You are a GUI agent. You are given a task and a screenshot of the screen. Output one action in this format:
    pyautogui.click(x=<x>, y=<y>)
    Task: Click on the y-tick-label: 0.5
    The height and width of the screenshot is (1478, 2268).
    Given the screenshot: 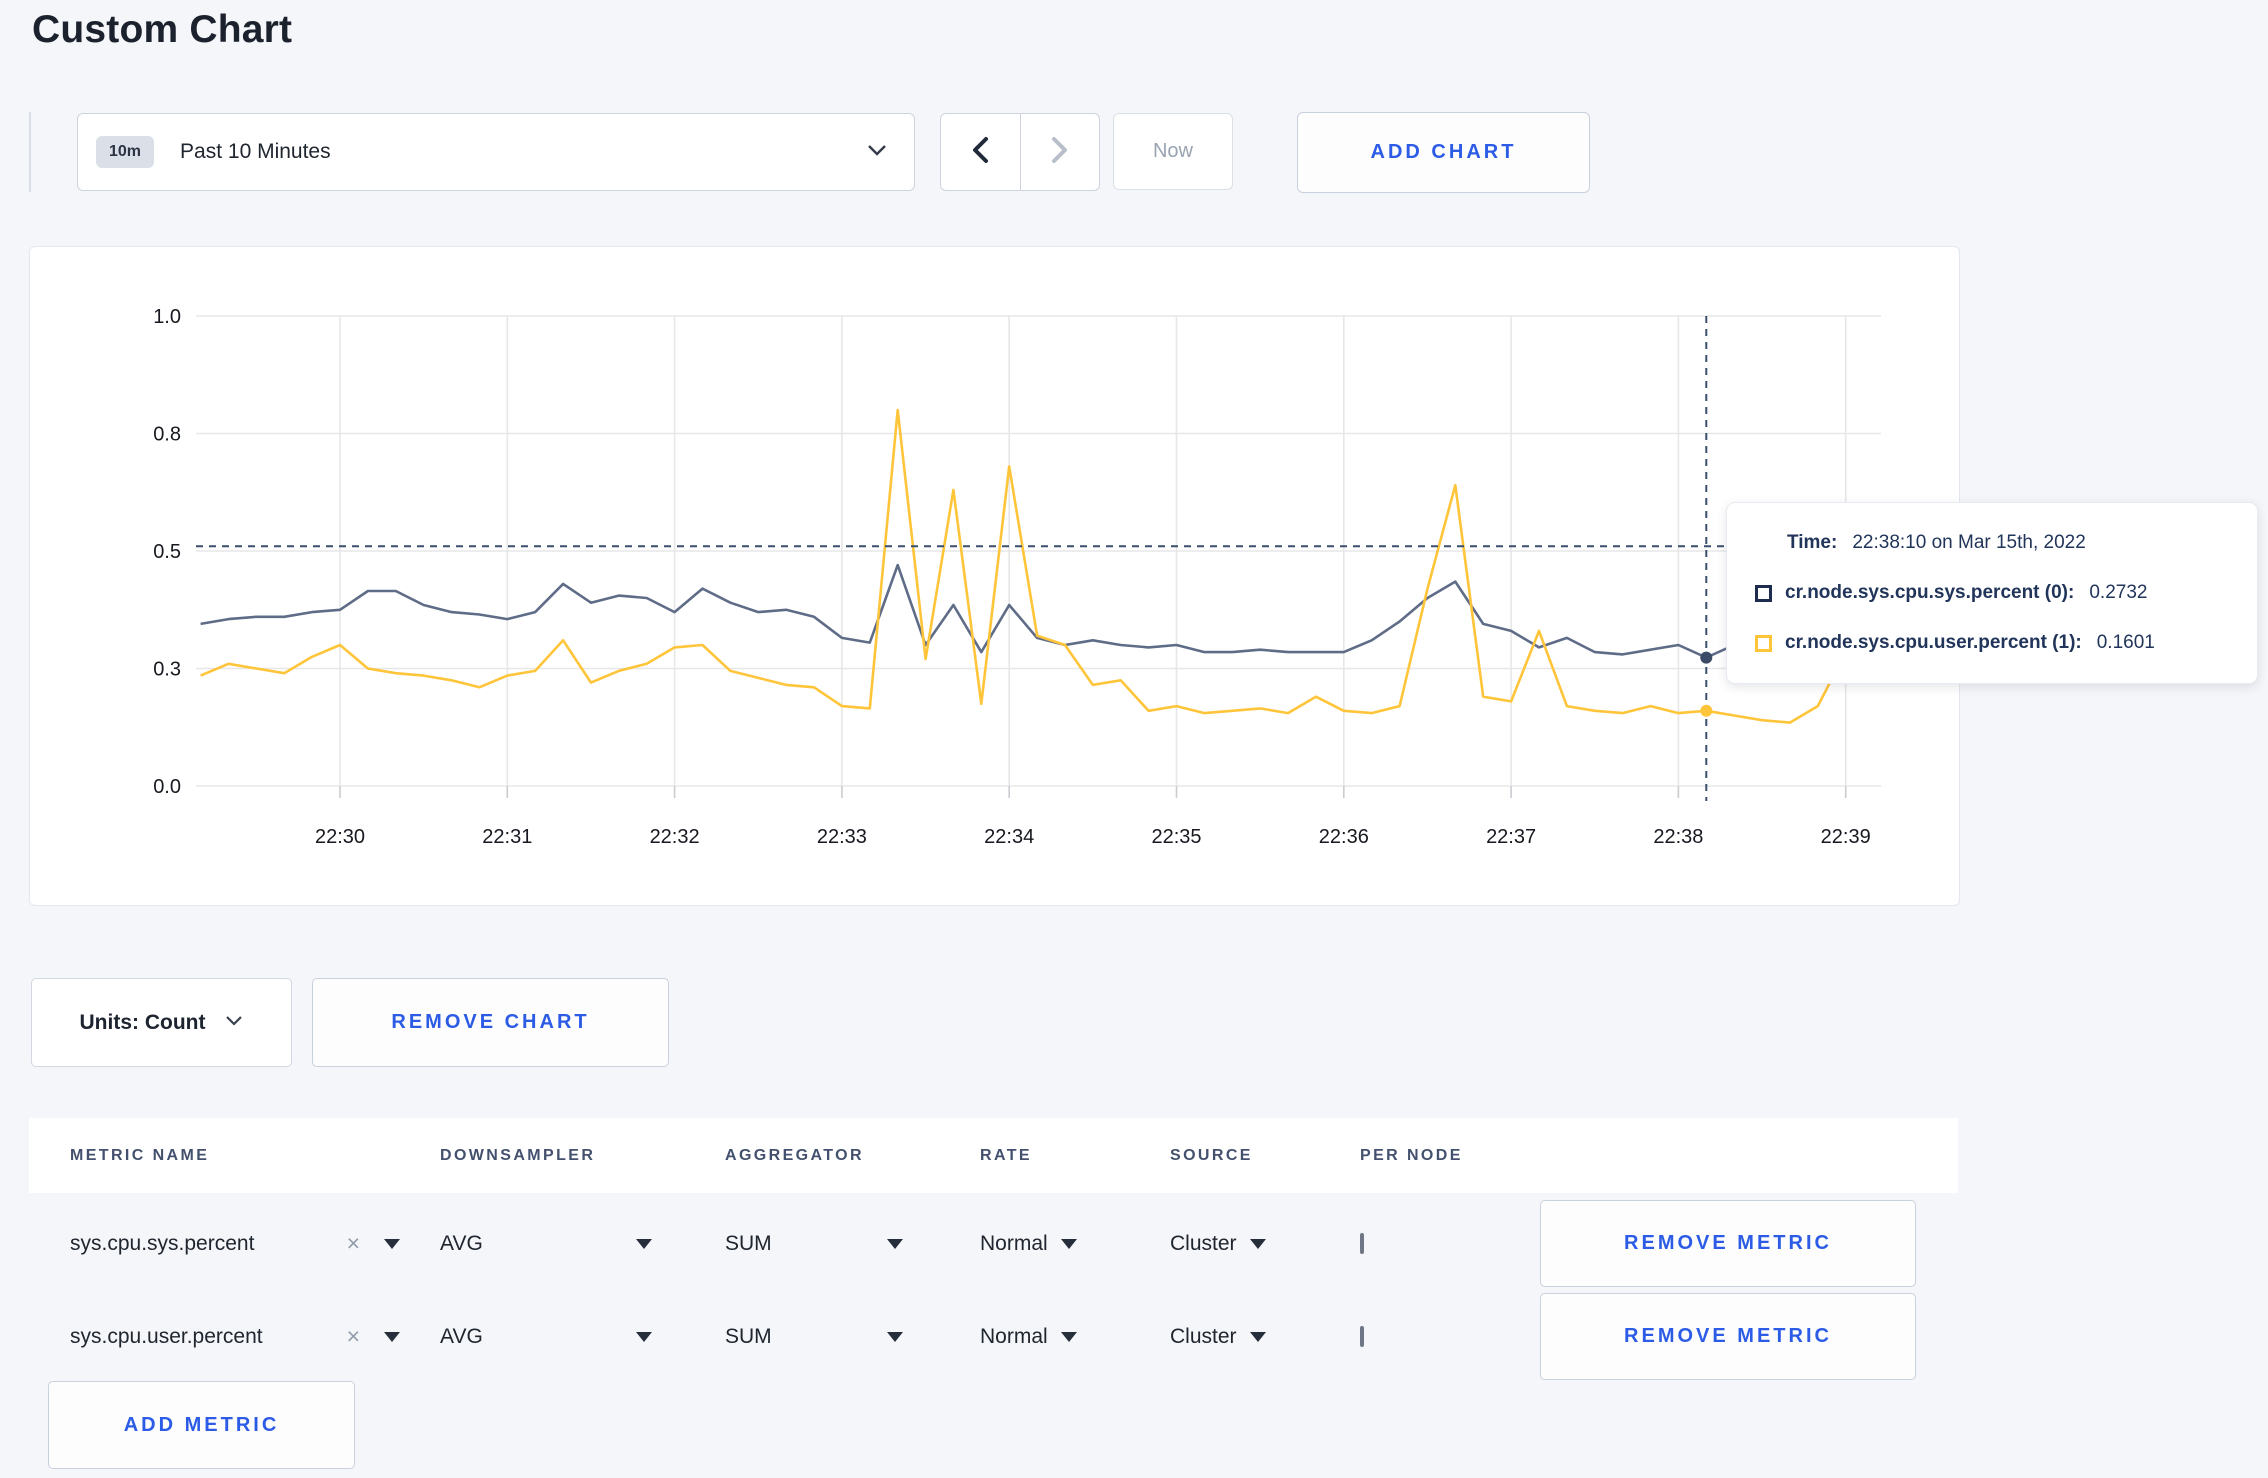 What is the action you would take?
    pyautogui.click(x=167, y=552)
    